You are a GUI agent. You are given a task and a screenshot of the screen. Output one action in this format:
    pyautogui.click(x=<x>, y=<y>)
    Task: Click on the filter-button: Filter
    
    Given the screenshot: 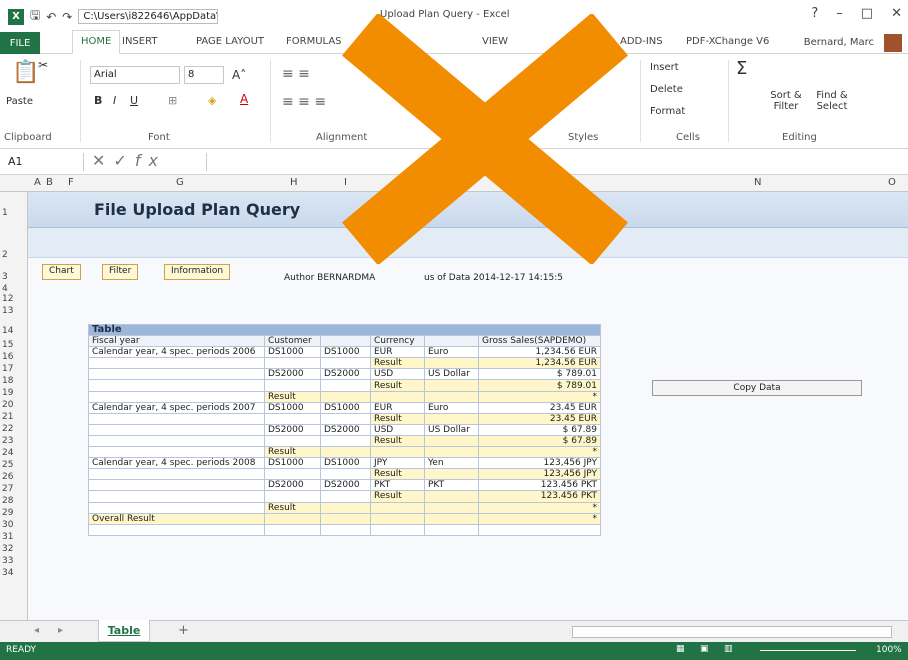 What is the action you would take?
    pyautogui.click(x=120, y=272)
    